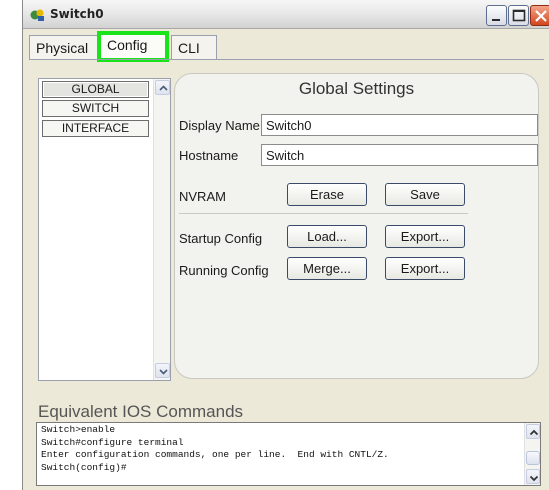  I want to click on display-name-label: Display Name, so click(219, 125).